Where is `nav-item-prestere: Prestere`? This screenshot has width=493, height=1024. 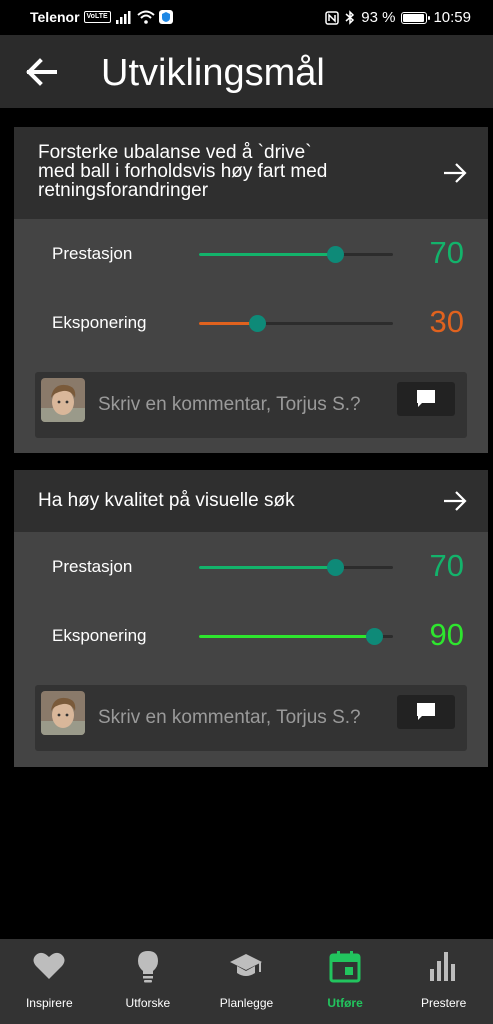 nav-item-prestere: Prestere is located at coordinates (443, 981).